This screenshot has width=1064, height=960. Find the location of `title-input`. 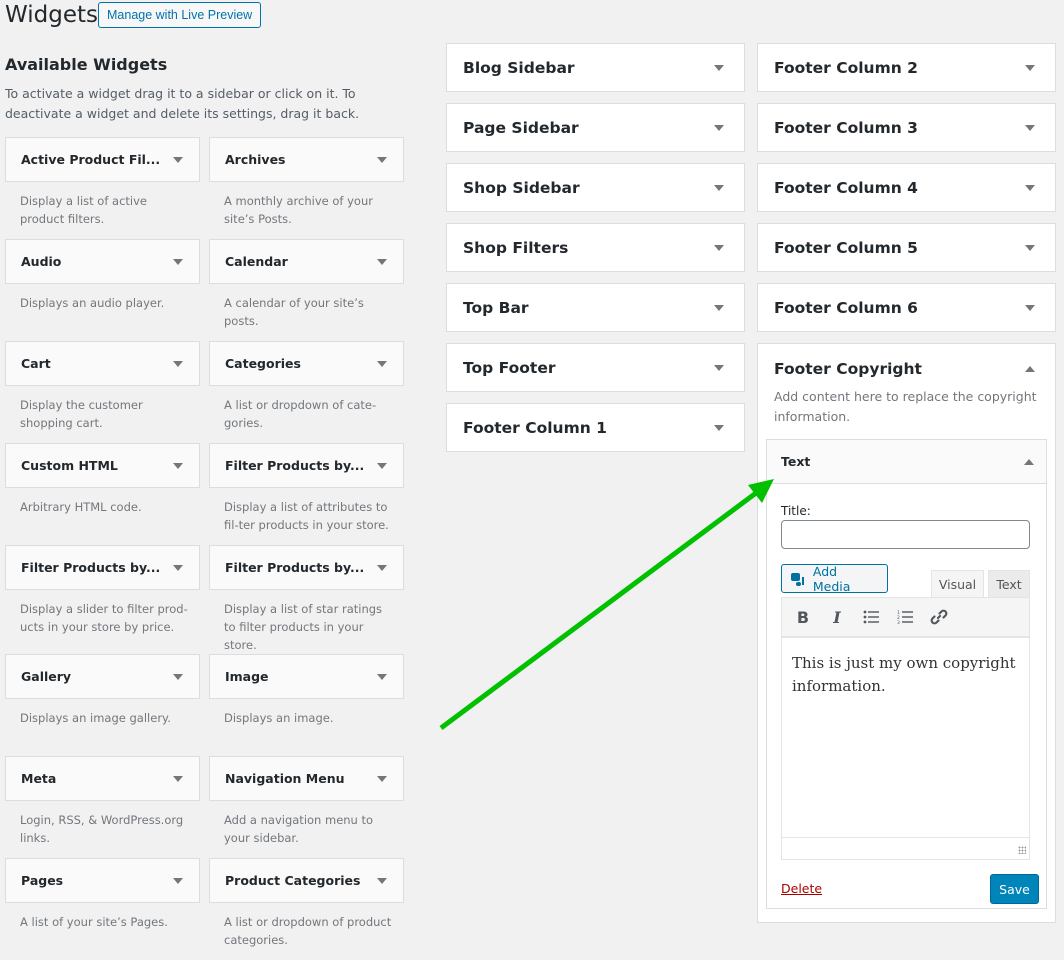

title-input is located at coordinates (905, 534).